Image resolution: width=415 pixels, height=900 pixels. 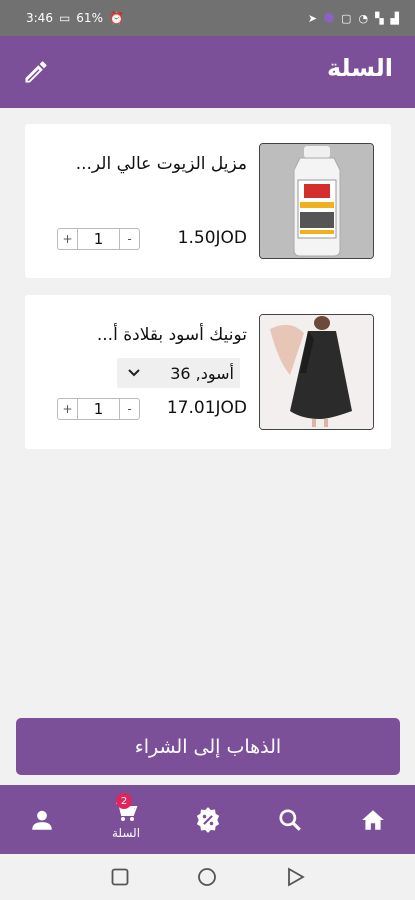 I want to click on notification-dot-icon, so click(x=329, y=18).